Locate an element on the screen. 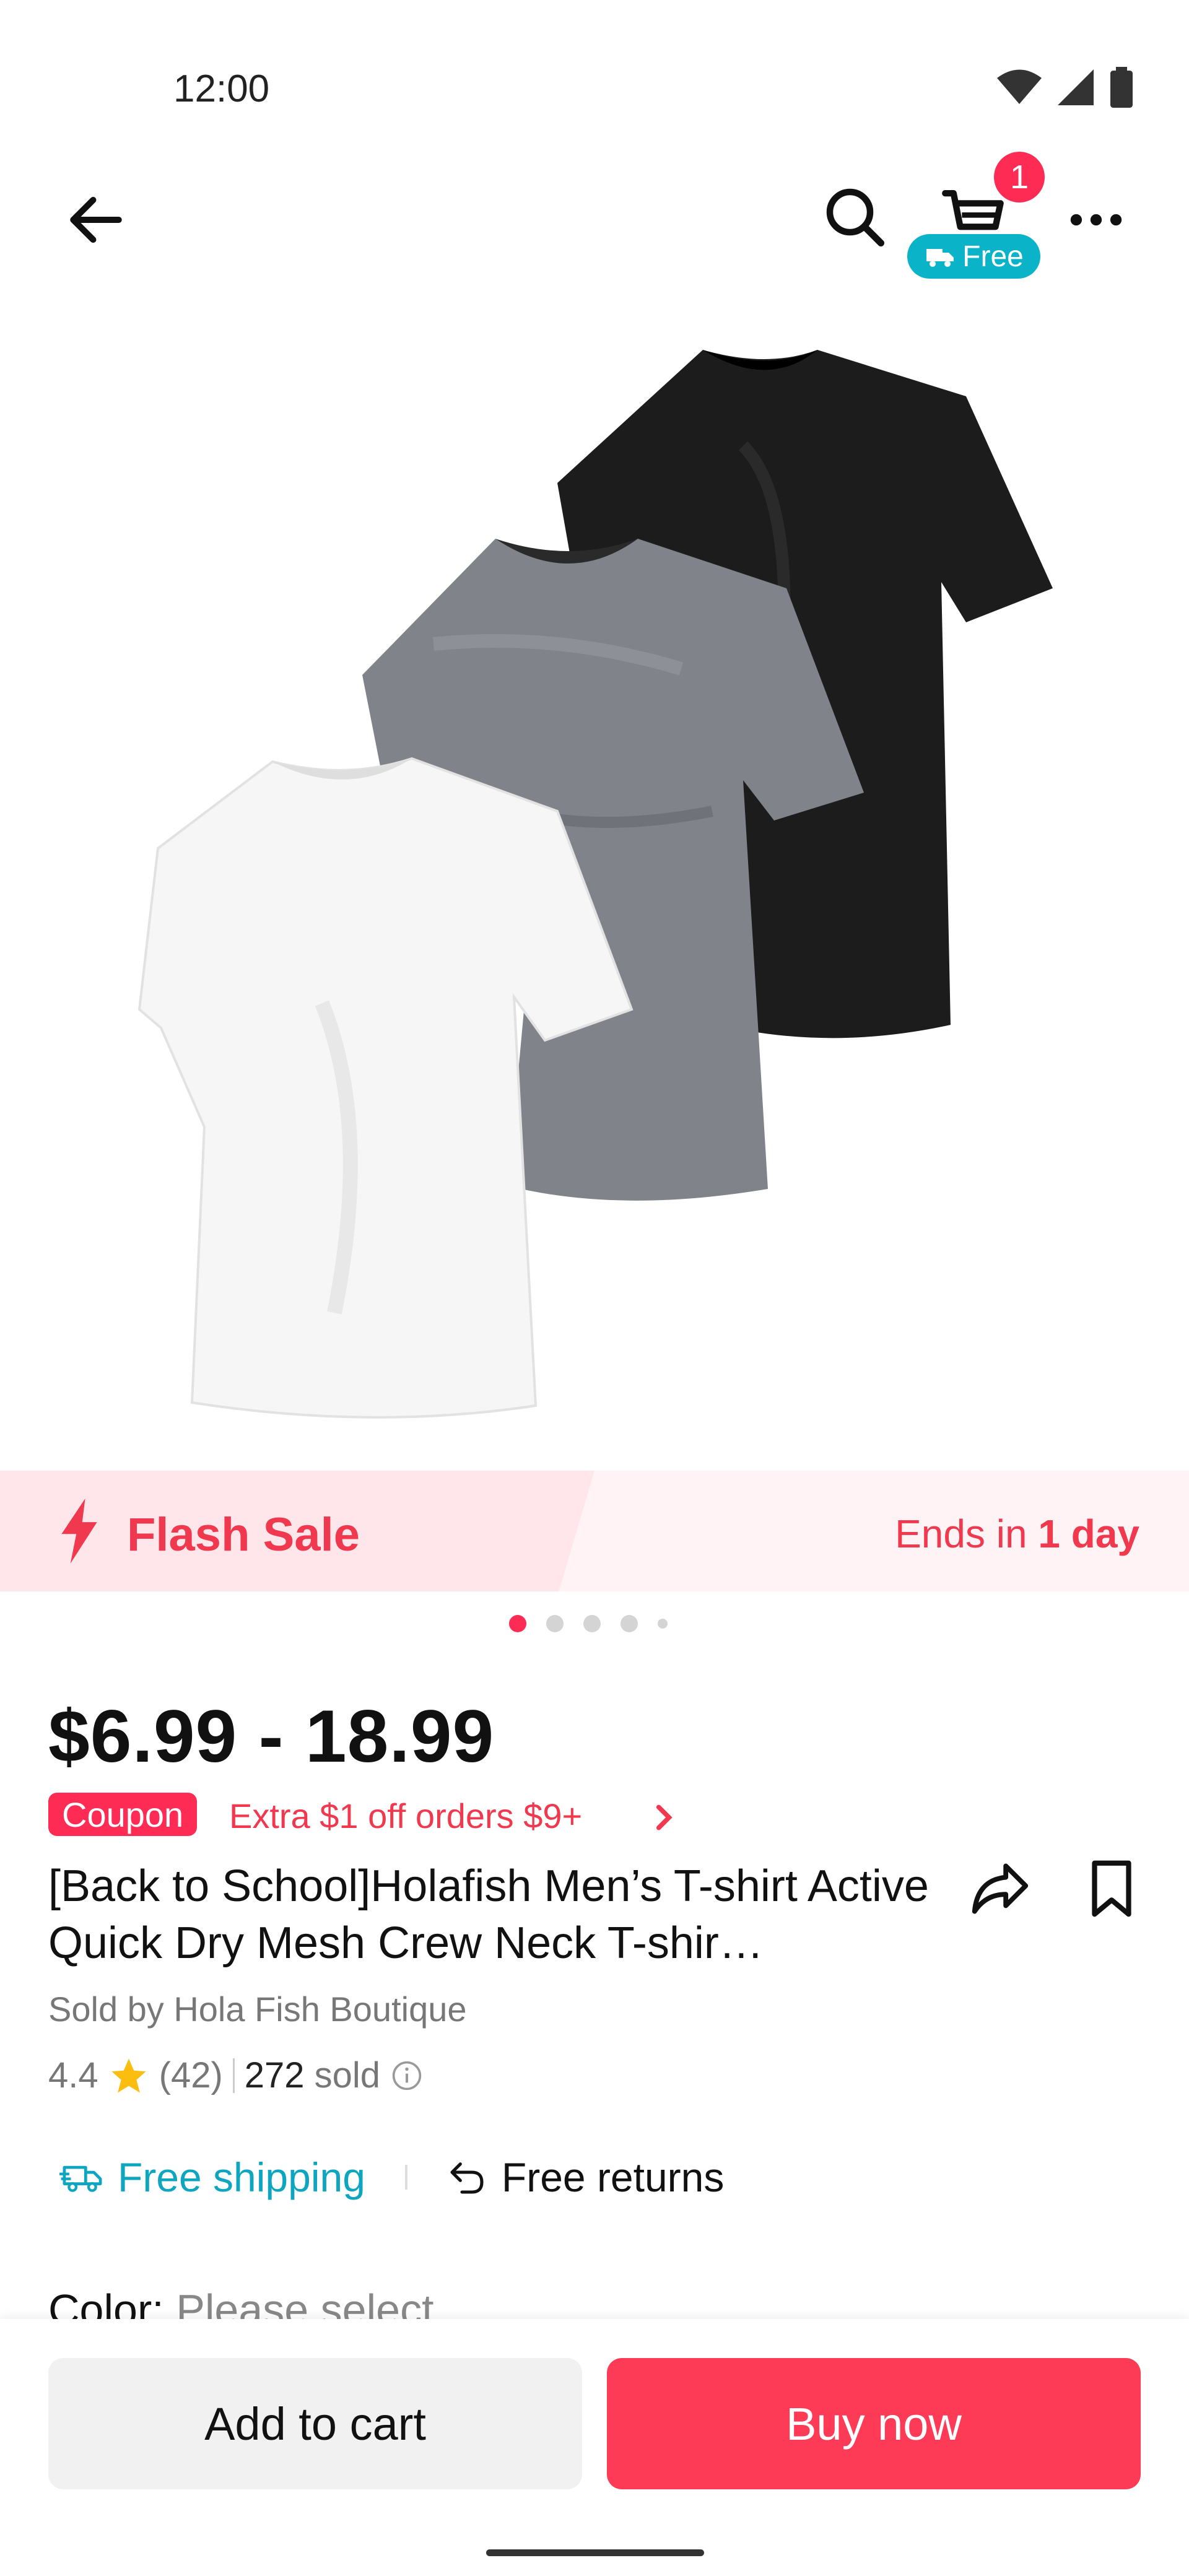 The width and height of the screenshot is (1189, 2576). share-icon is located at coordinates (1000, 1889).